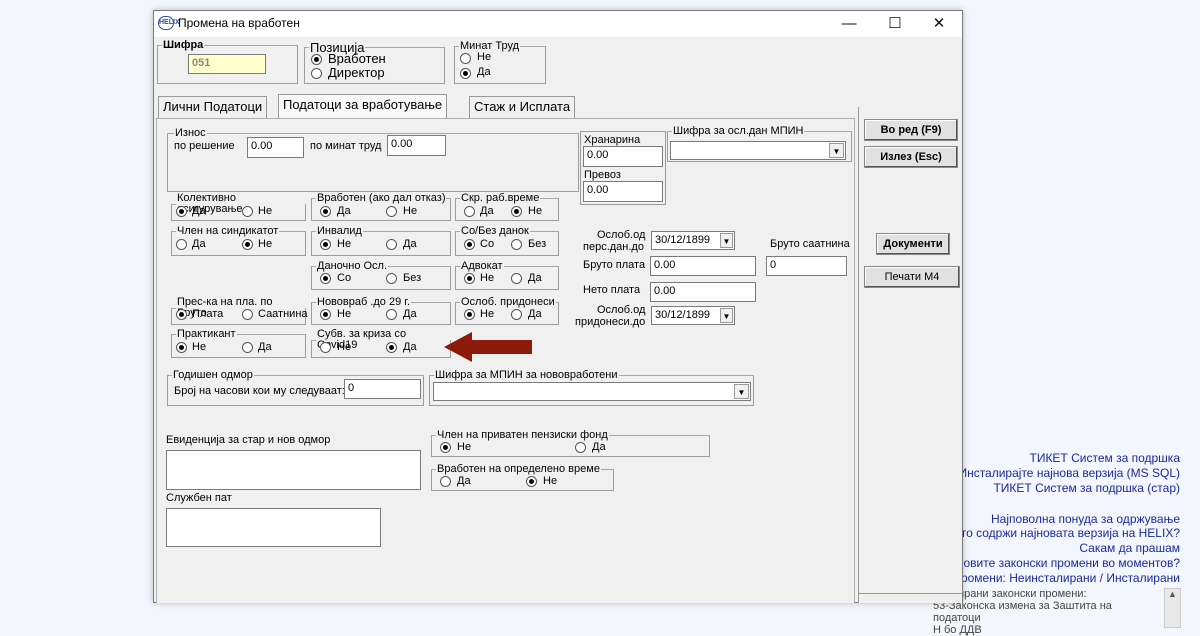  What do you see at coordinates (693, 240) in the screenshot?
I see `osl-pers-date: 30/12/1899 ▼` at bounding box center [693, 240].